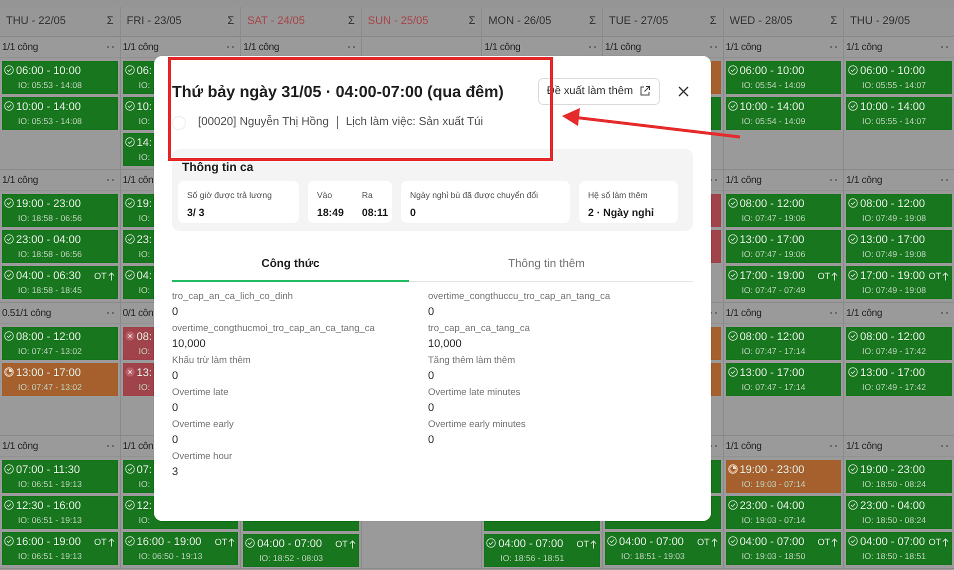 This screenshot has height=570, width=954. Describe the element at coordinates (542, 550) in the screenshot. I see `shift-block: 04:00 - 07:00 OT IO: 18:56 - 18:51` at that location.